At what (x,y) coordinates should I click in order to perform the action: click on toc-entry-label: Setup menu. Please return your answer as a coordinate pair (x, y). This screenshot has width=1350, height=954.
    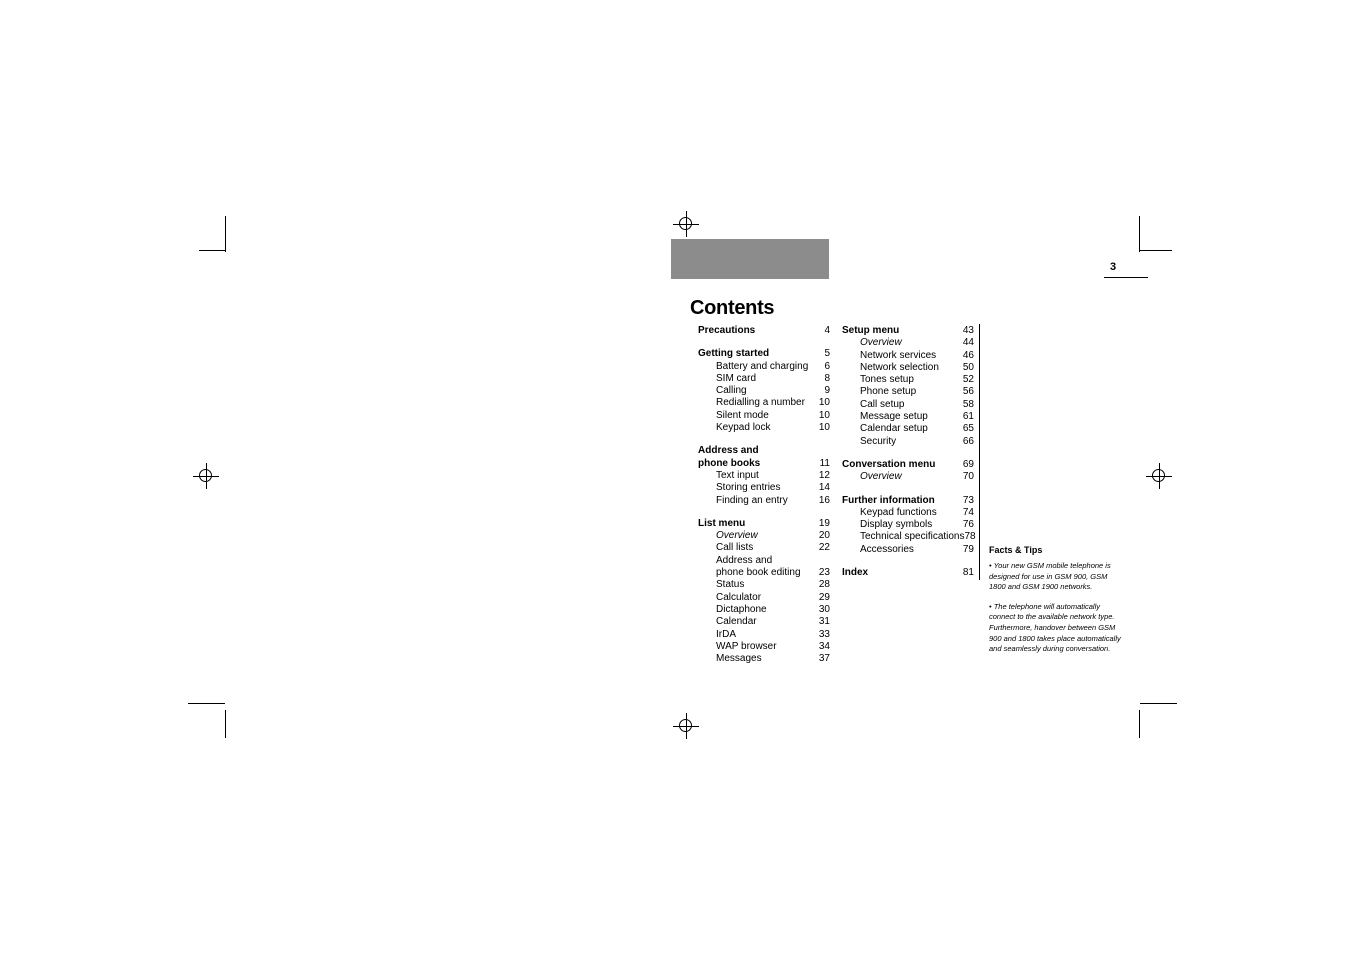
    Looking at the image, I should click on (871, 330).